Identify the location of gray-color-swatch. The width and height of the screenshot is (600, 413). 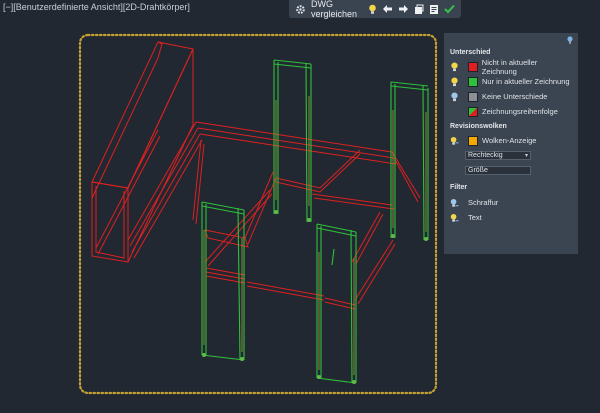
(473, 96).